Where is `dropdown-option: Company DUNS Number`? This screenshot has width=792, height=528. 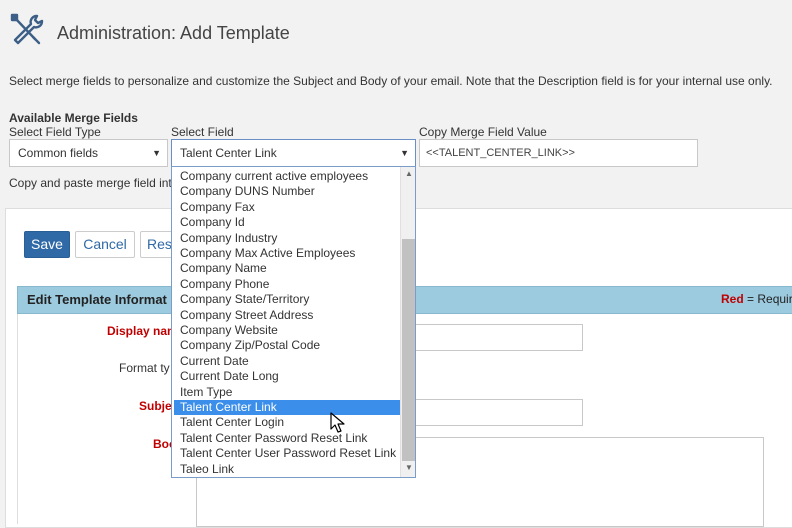 dropdown-option: Company DUNS Number is located at coordinates (286, 191).